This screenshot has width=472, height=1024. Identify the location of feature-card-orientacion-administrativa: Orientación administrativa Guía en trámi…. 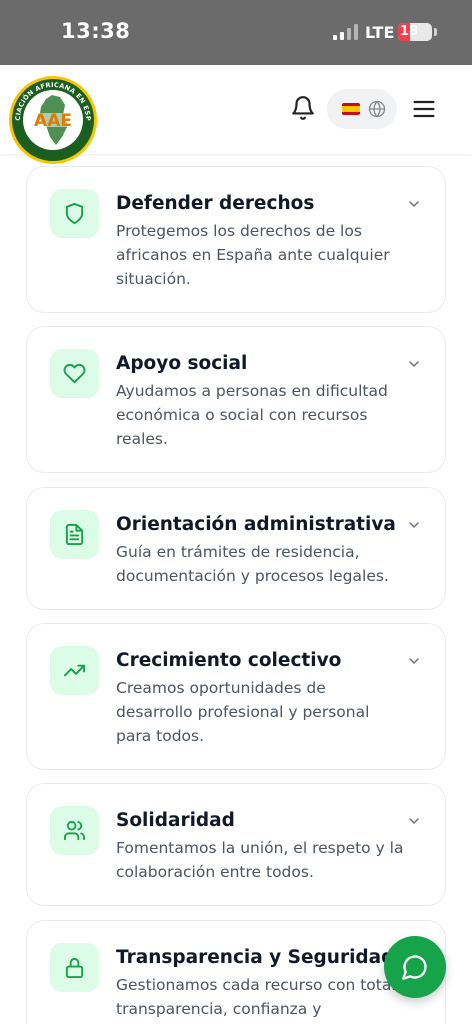
(236, 548).